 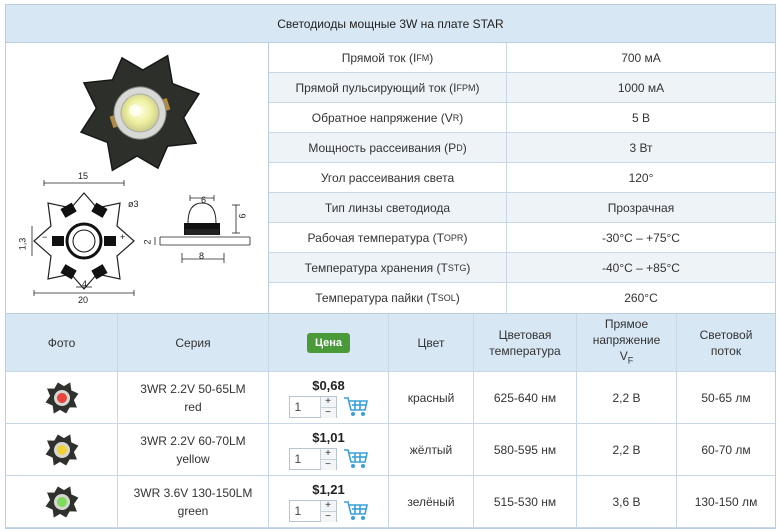 I want to click on product-flux-cell: 50-65 лм, so click(x=726, y=397).